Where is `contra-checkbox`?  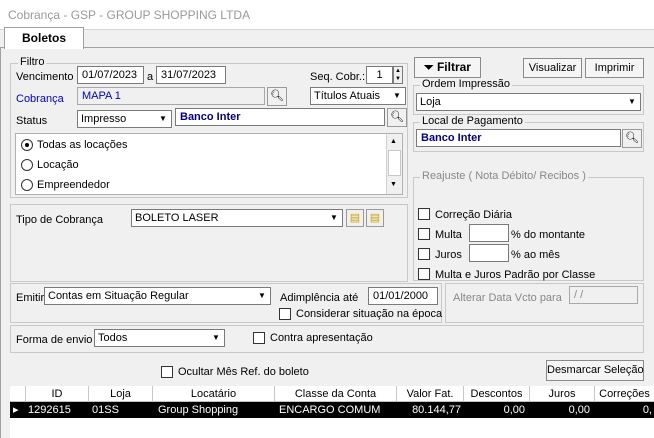 contra-checkbox is located at coordinates (259, 338).